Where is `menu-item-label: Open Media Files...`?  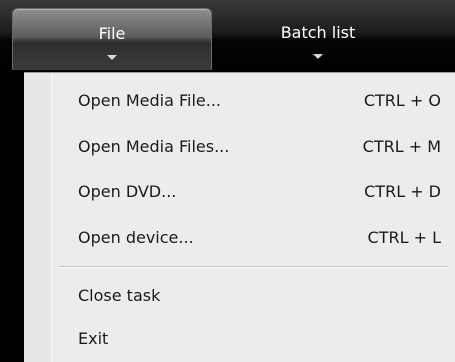
menu-item-label: Open Media Files... is located at coordinates (154, 146).